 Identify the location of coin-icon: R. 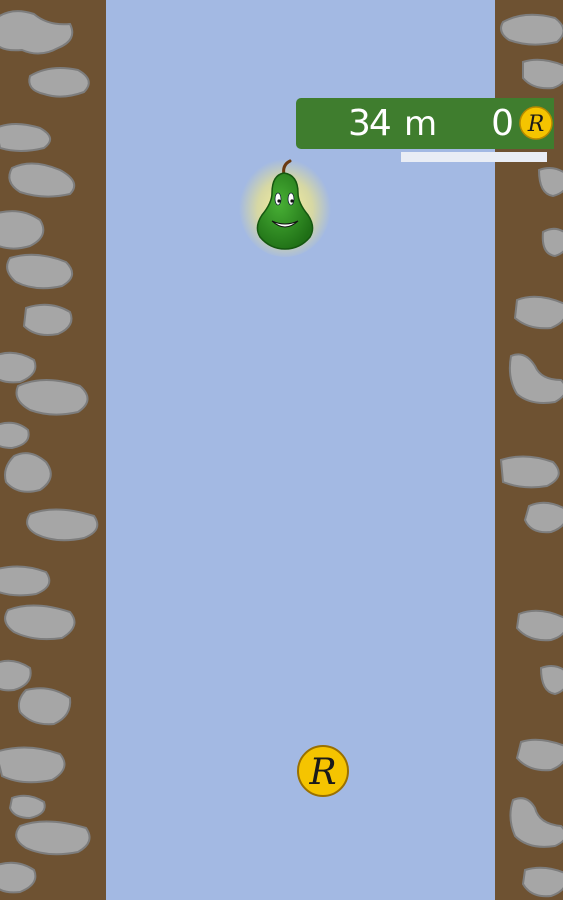
(536, 123).